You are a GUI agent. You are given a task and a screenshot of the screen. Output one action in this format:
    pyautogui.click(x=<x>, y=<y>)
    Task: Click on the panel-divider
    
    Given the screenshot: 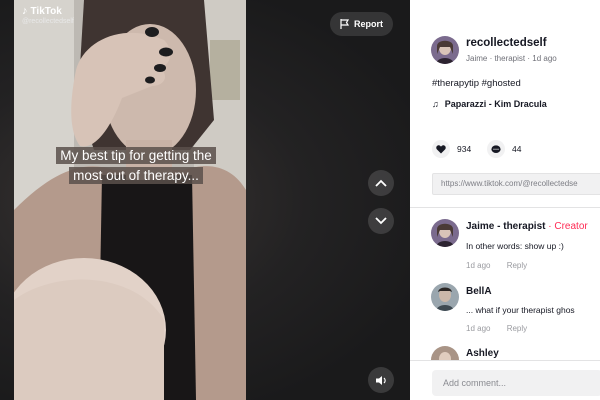 What is the action you would take?
    pyautogui.click(x=505, y=207)
    